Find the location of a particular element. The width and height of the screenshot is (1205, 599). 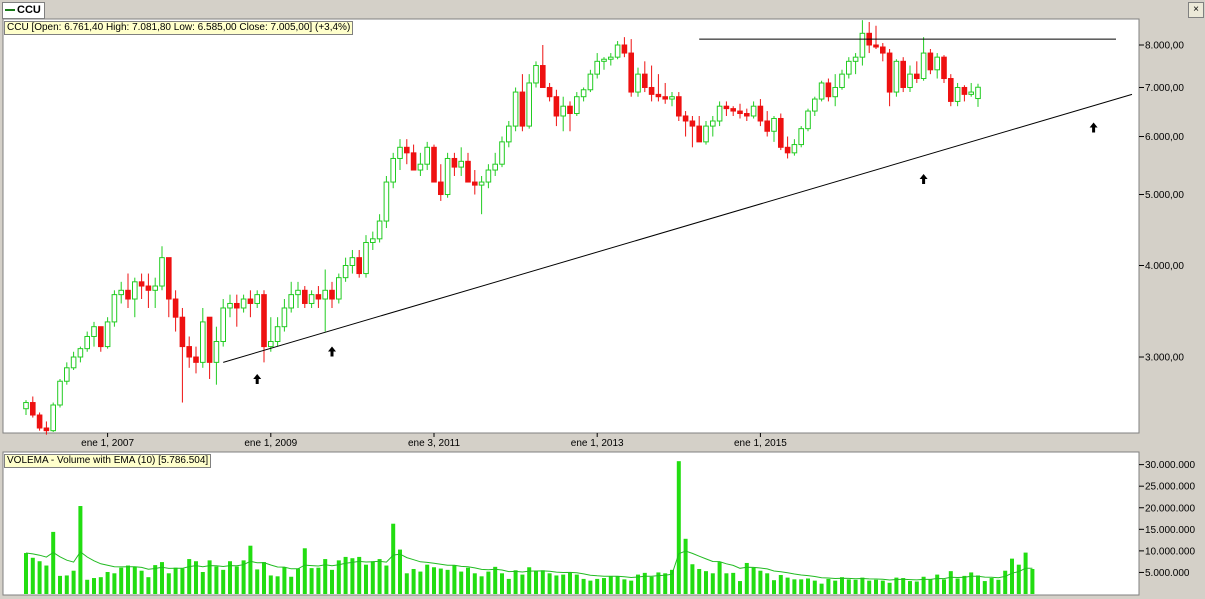

date-tick-label: ene 1, 2007 is located at coordinates (107, 443).